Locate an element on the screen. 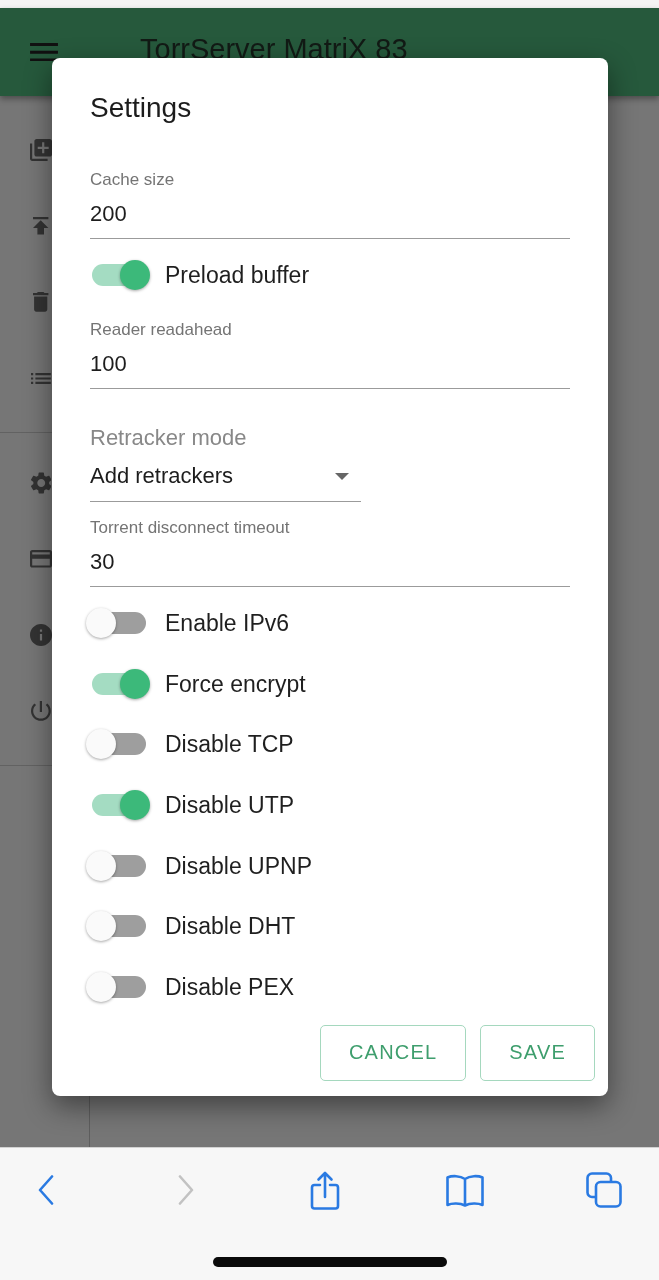 Image resolution: width=659 pixels, height=1280 pixels. text-field: Reader readahead 100 is located at coordinates (330, 354).